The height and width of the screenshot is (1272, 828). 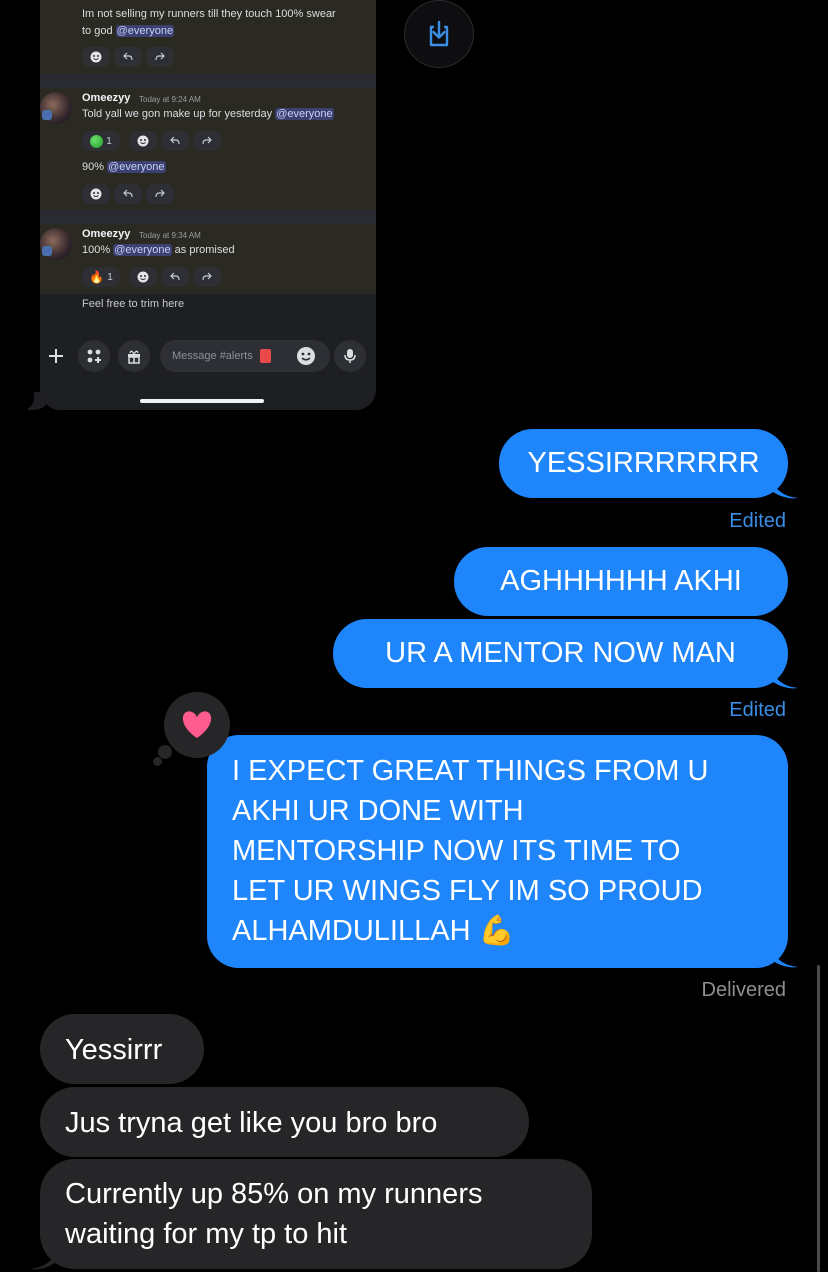 I want to click on tapback-heart, so click(x=197, y=725).